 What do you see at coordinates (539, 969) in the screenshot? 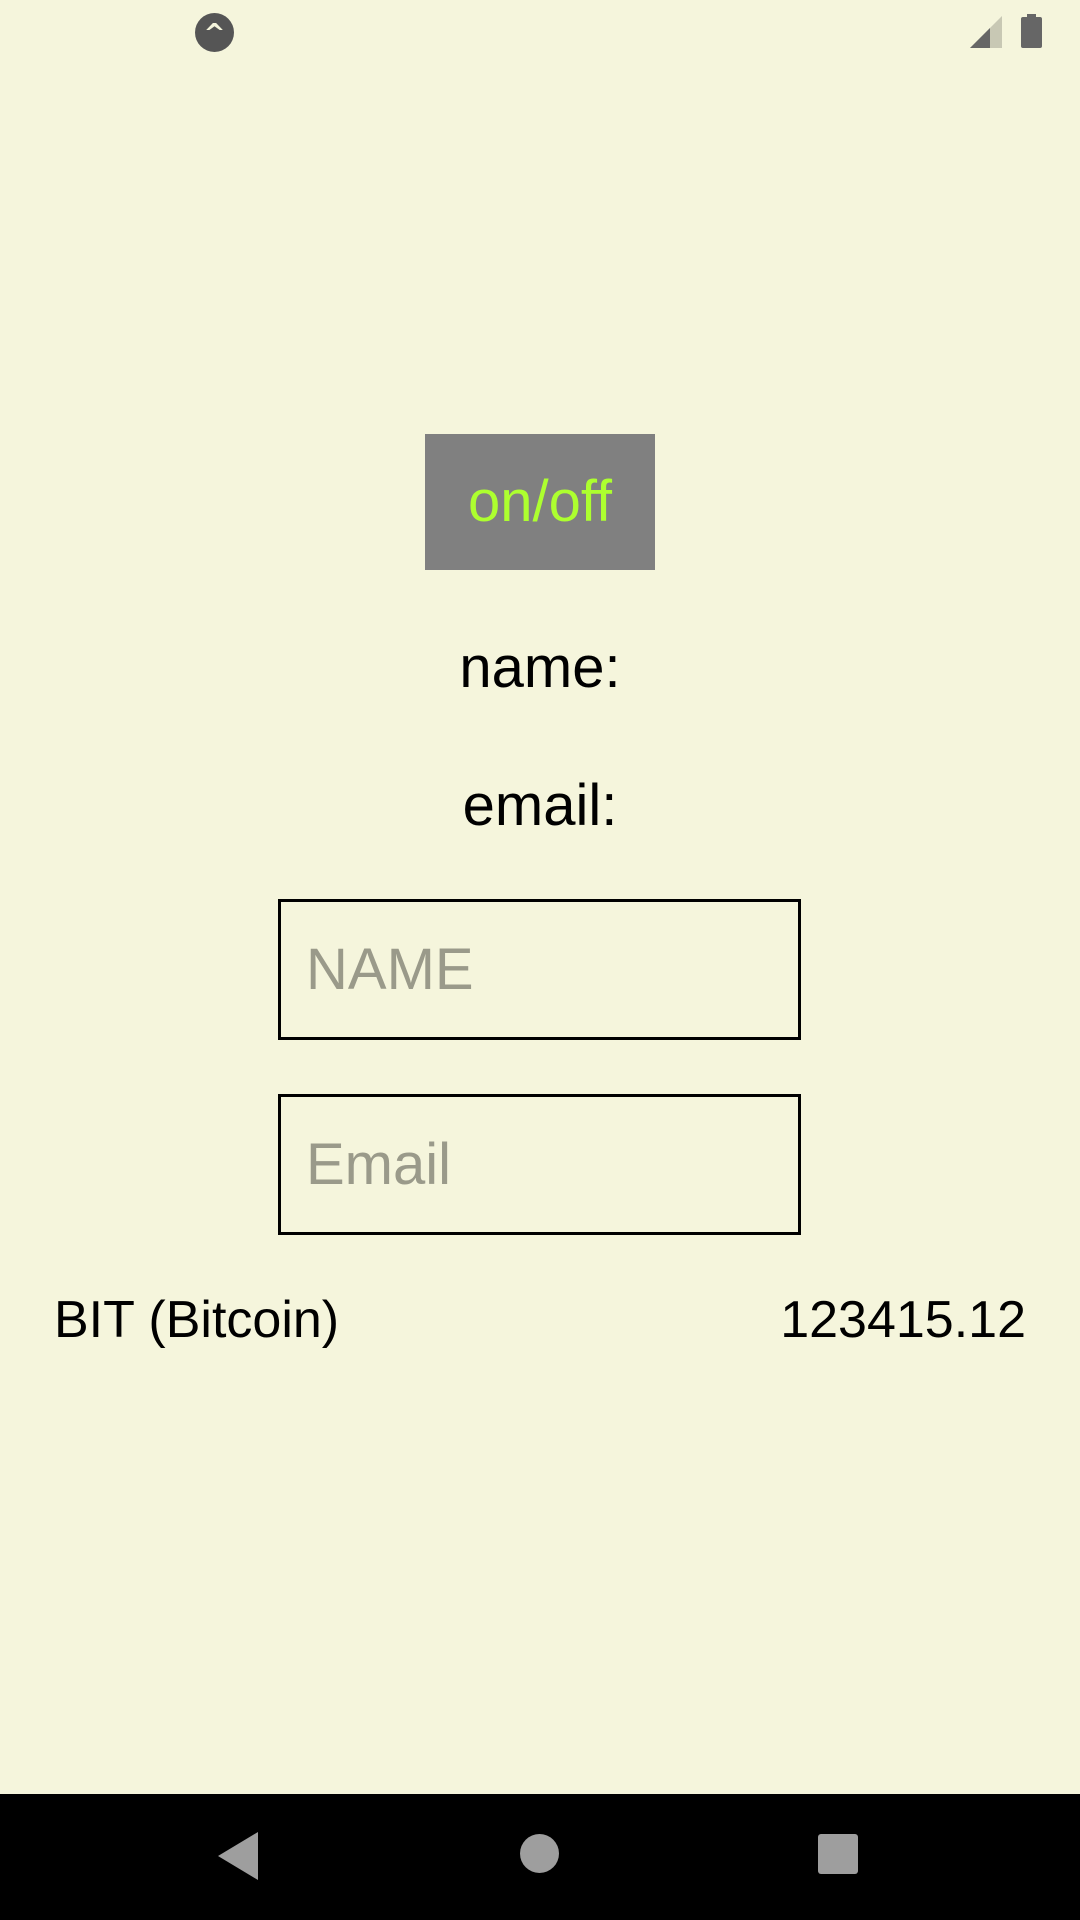
I see `name-input` at bounding box center [539, 969].